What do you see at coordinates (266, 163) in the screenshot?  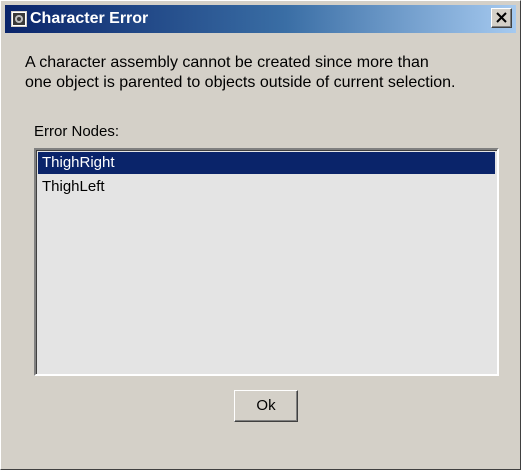 I see `list-item-selected: ThighRight` at bounding box center [266, 163].